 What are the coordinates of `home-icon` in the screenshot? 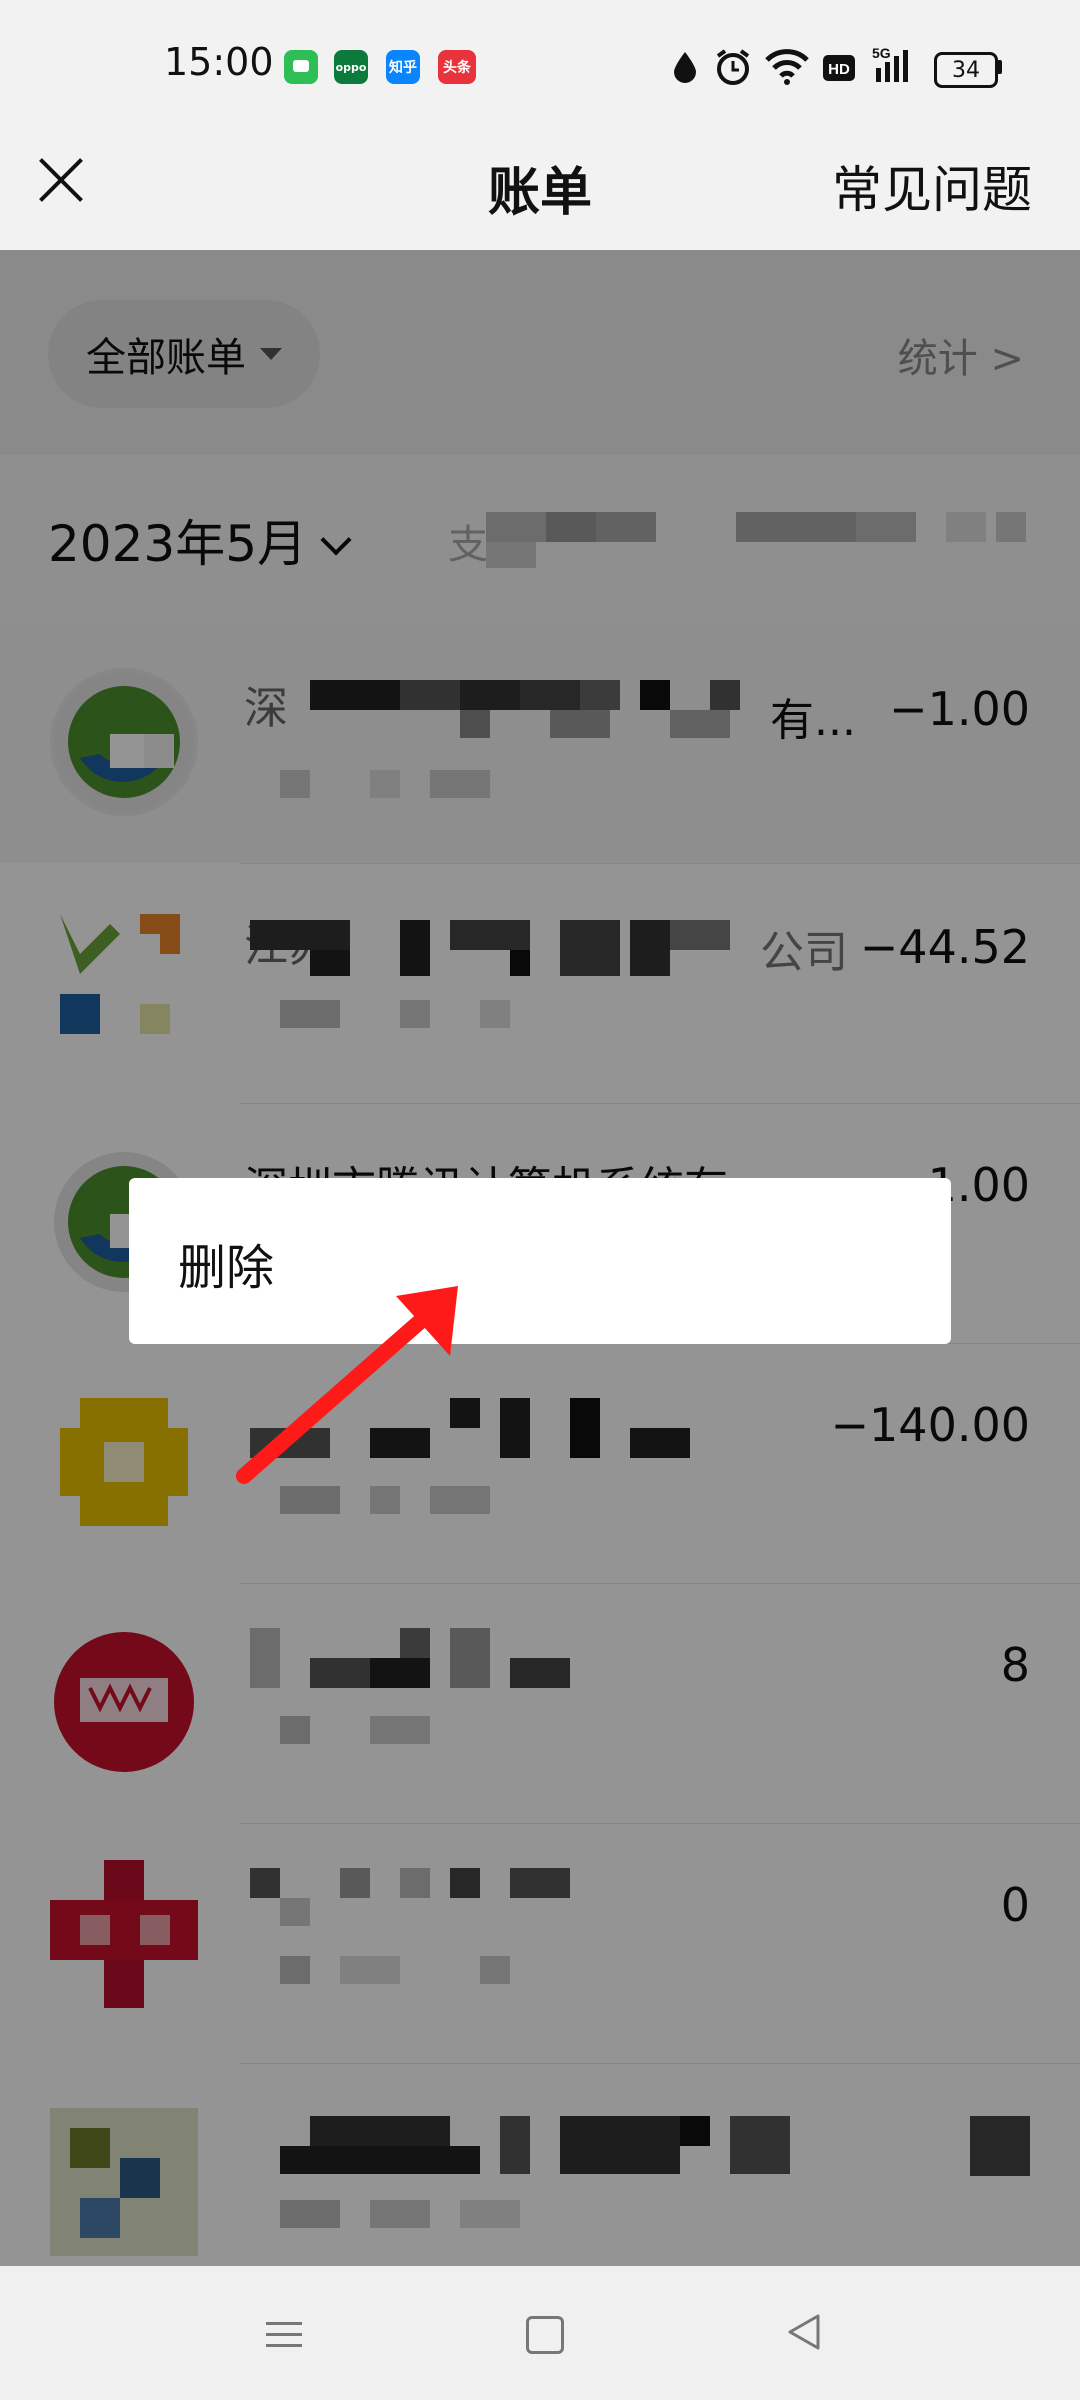 It's located at (545, 2335).